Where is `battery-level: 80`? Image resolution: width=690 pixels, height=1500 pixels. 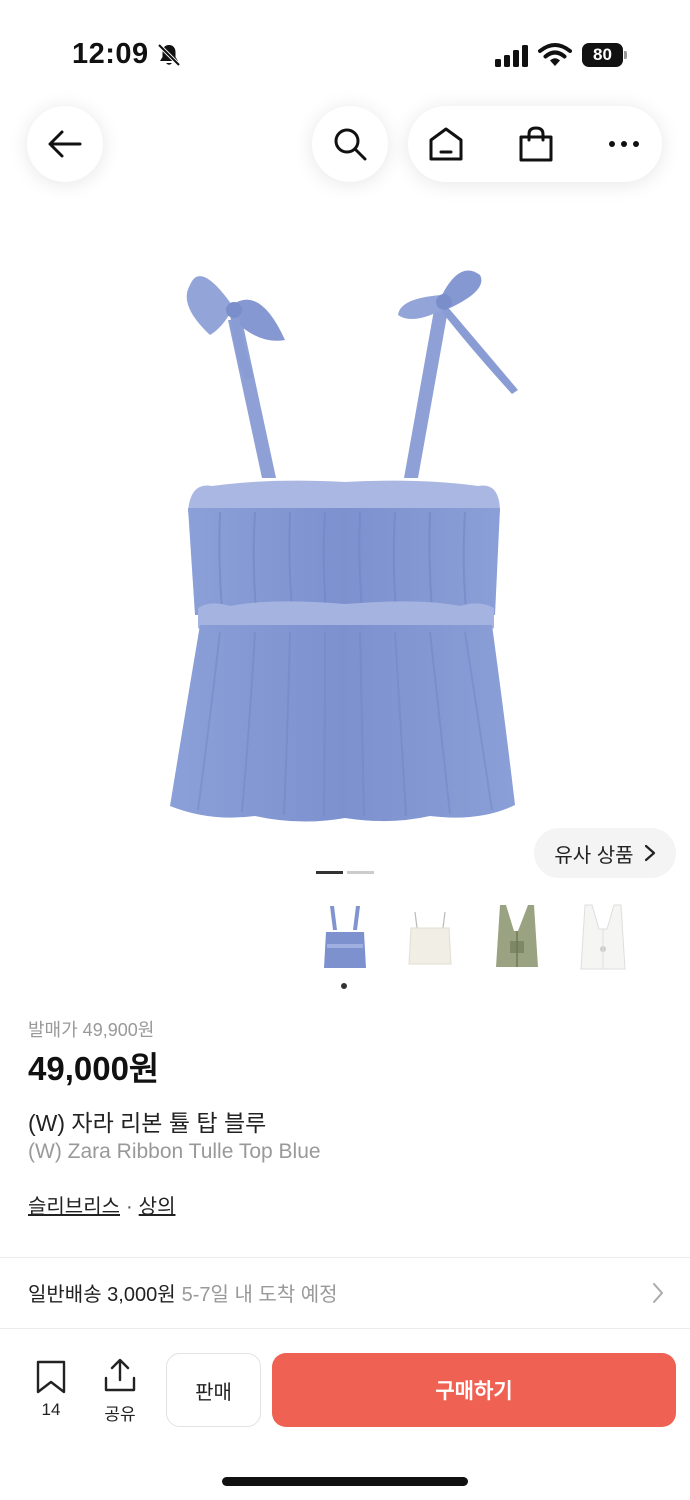 battery-level: 80 is located at coordinates (602, 55).